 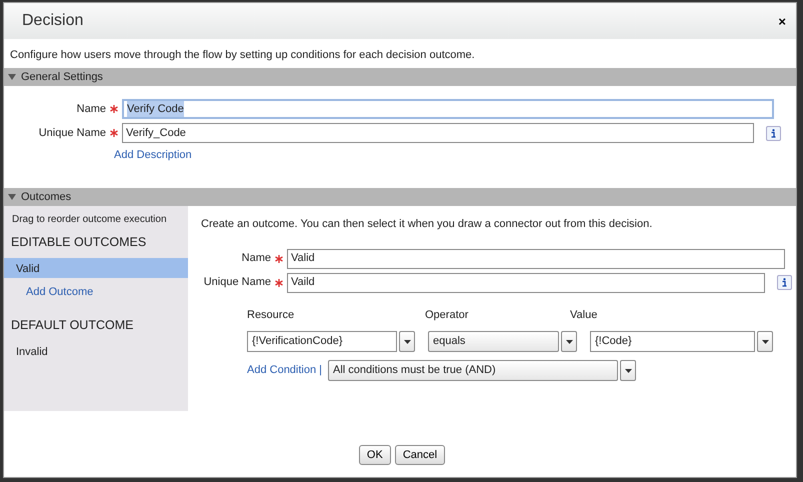 I want to click on column-header: Resource, so click(x=271, y=315).